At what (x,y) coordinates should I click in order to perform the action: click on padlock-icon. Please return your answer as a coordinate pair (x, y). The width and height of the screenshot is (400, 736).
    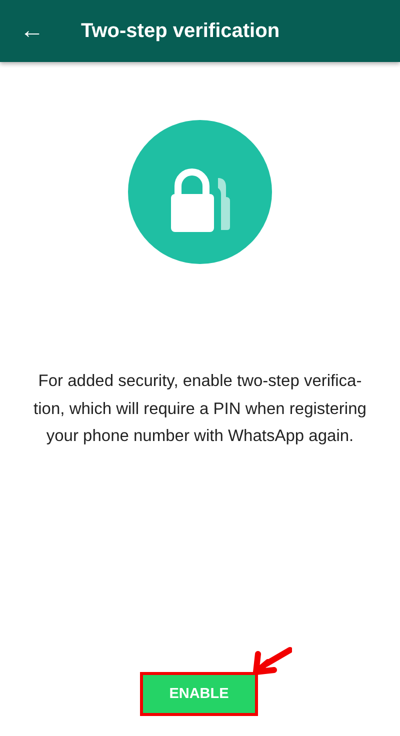
    Looking at the image, I should click on (200, 192).